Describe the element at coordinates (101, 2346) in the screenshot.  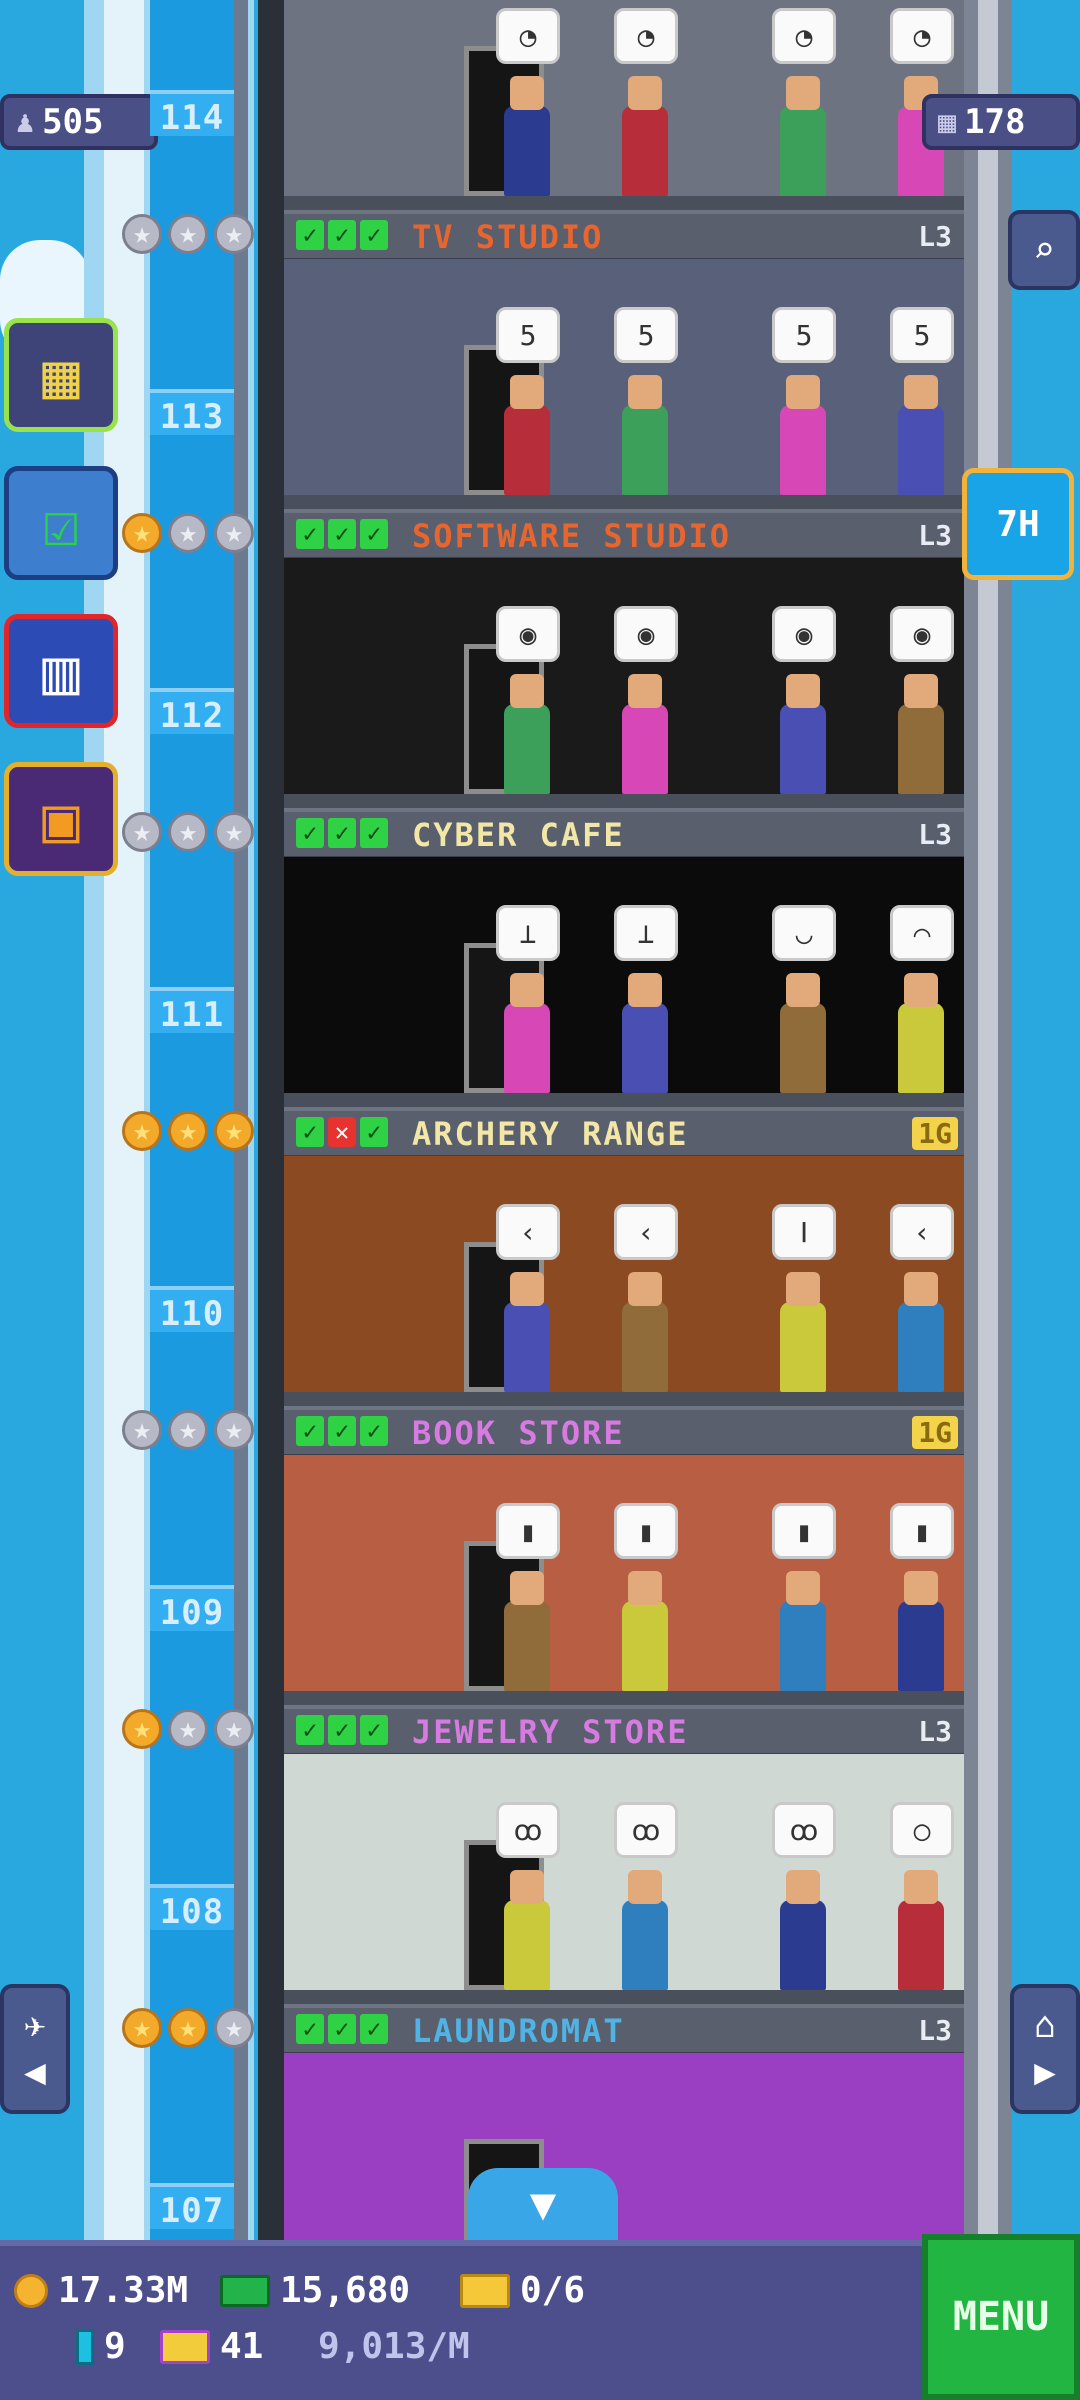
I see `bux-stat: 9` at that location.